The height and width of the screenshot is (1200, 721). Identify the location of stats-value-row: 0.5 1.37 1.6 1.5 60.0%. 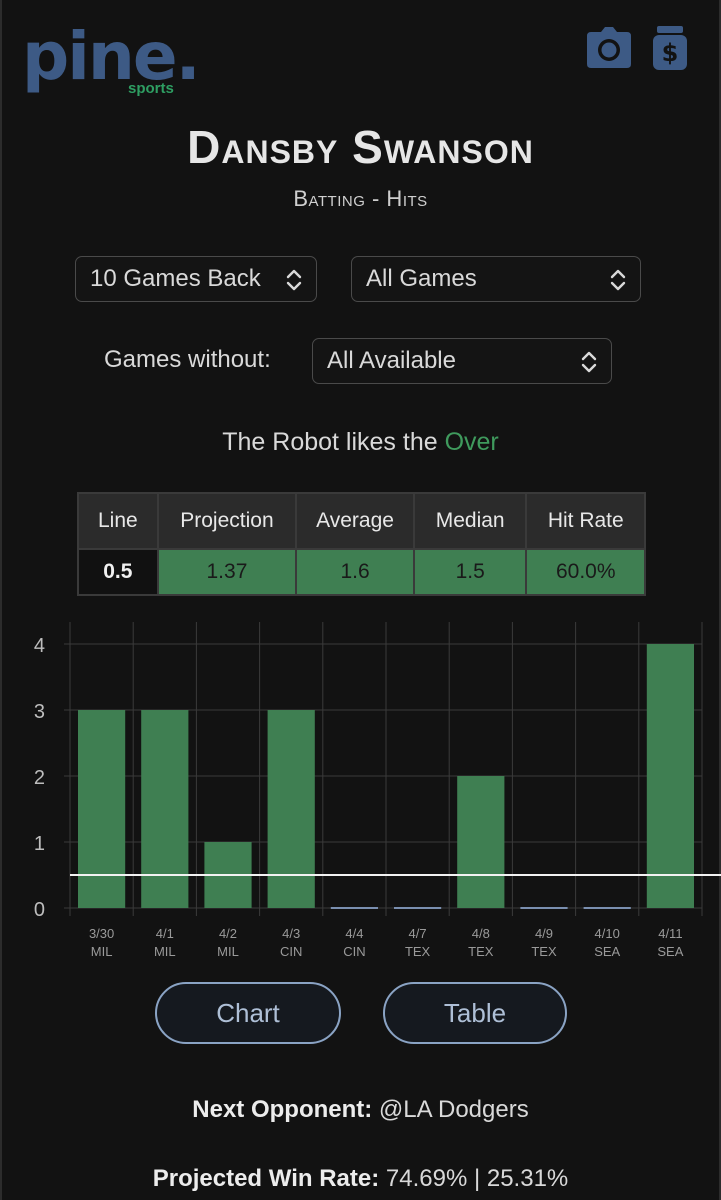
(361, 572).